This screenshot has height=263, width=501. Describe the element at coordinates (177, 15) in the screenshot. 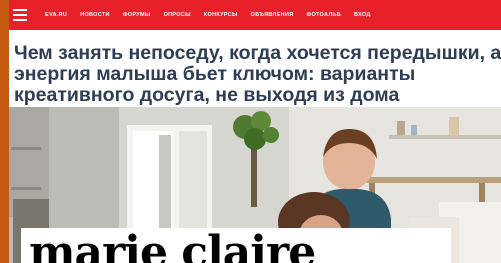

I see `nav-item-polls: ОПРОСЫ` at that location.